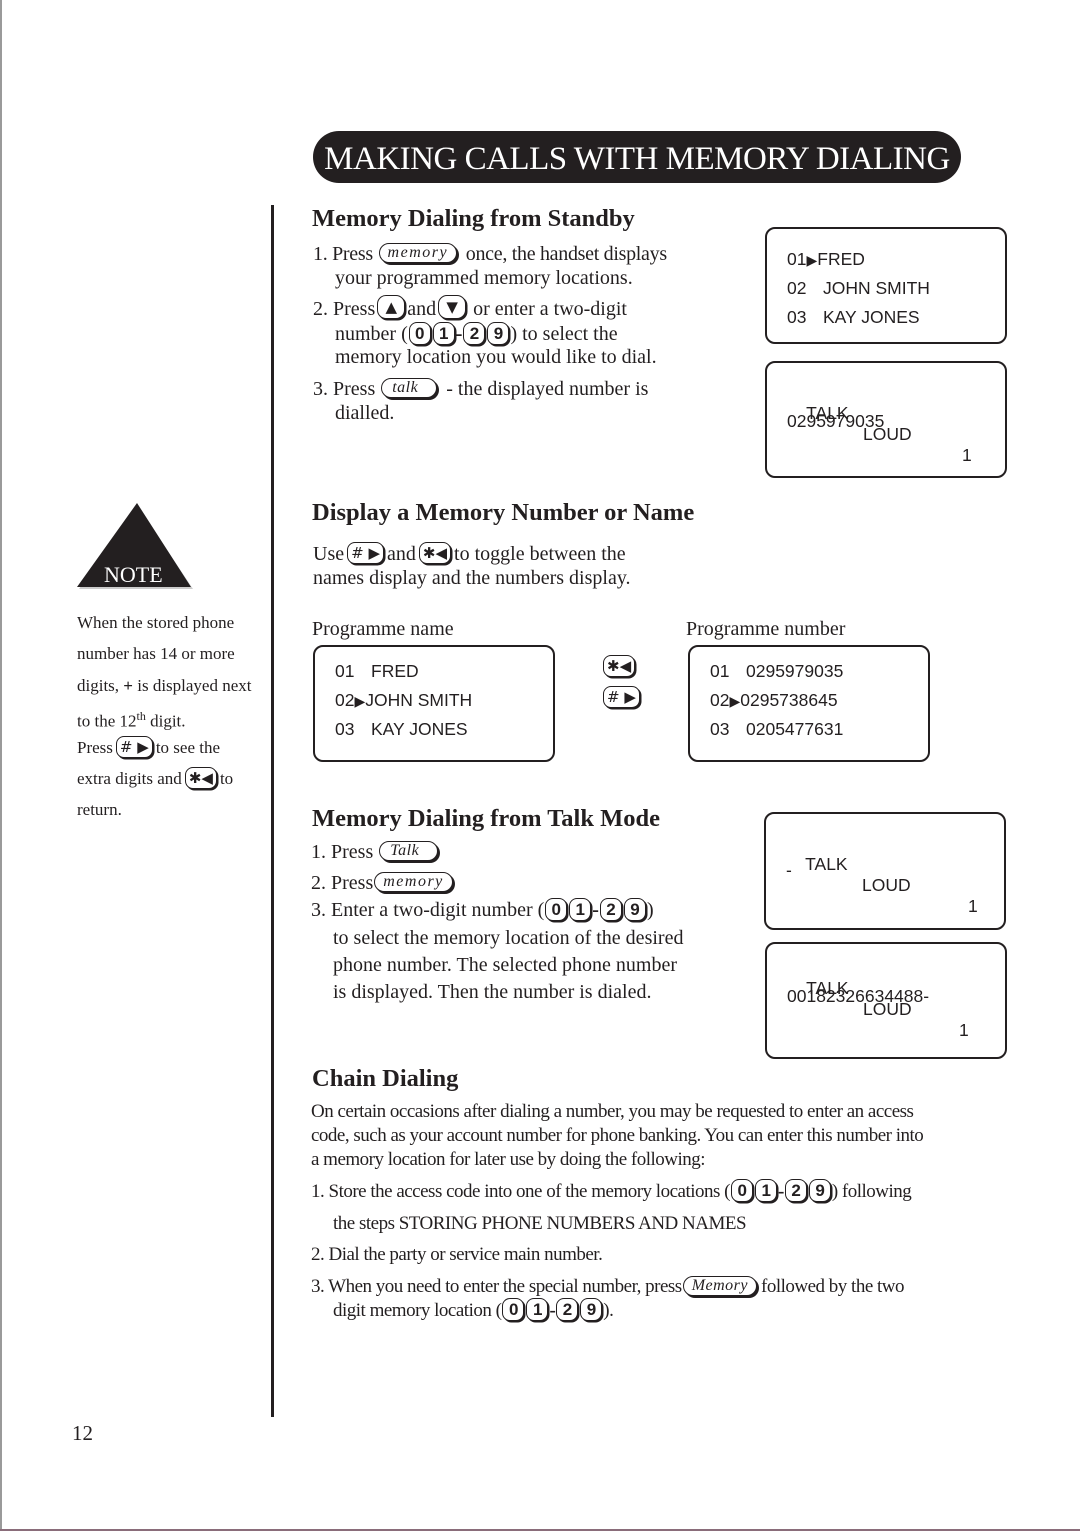  I want to click on digit-9-key-icon: 9, so click(634, 909).